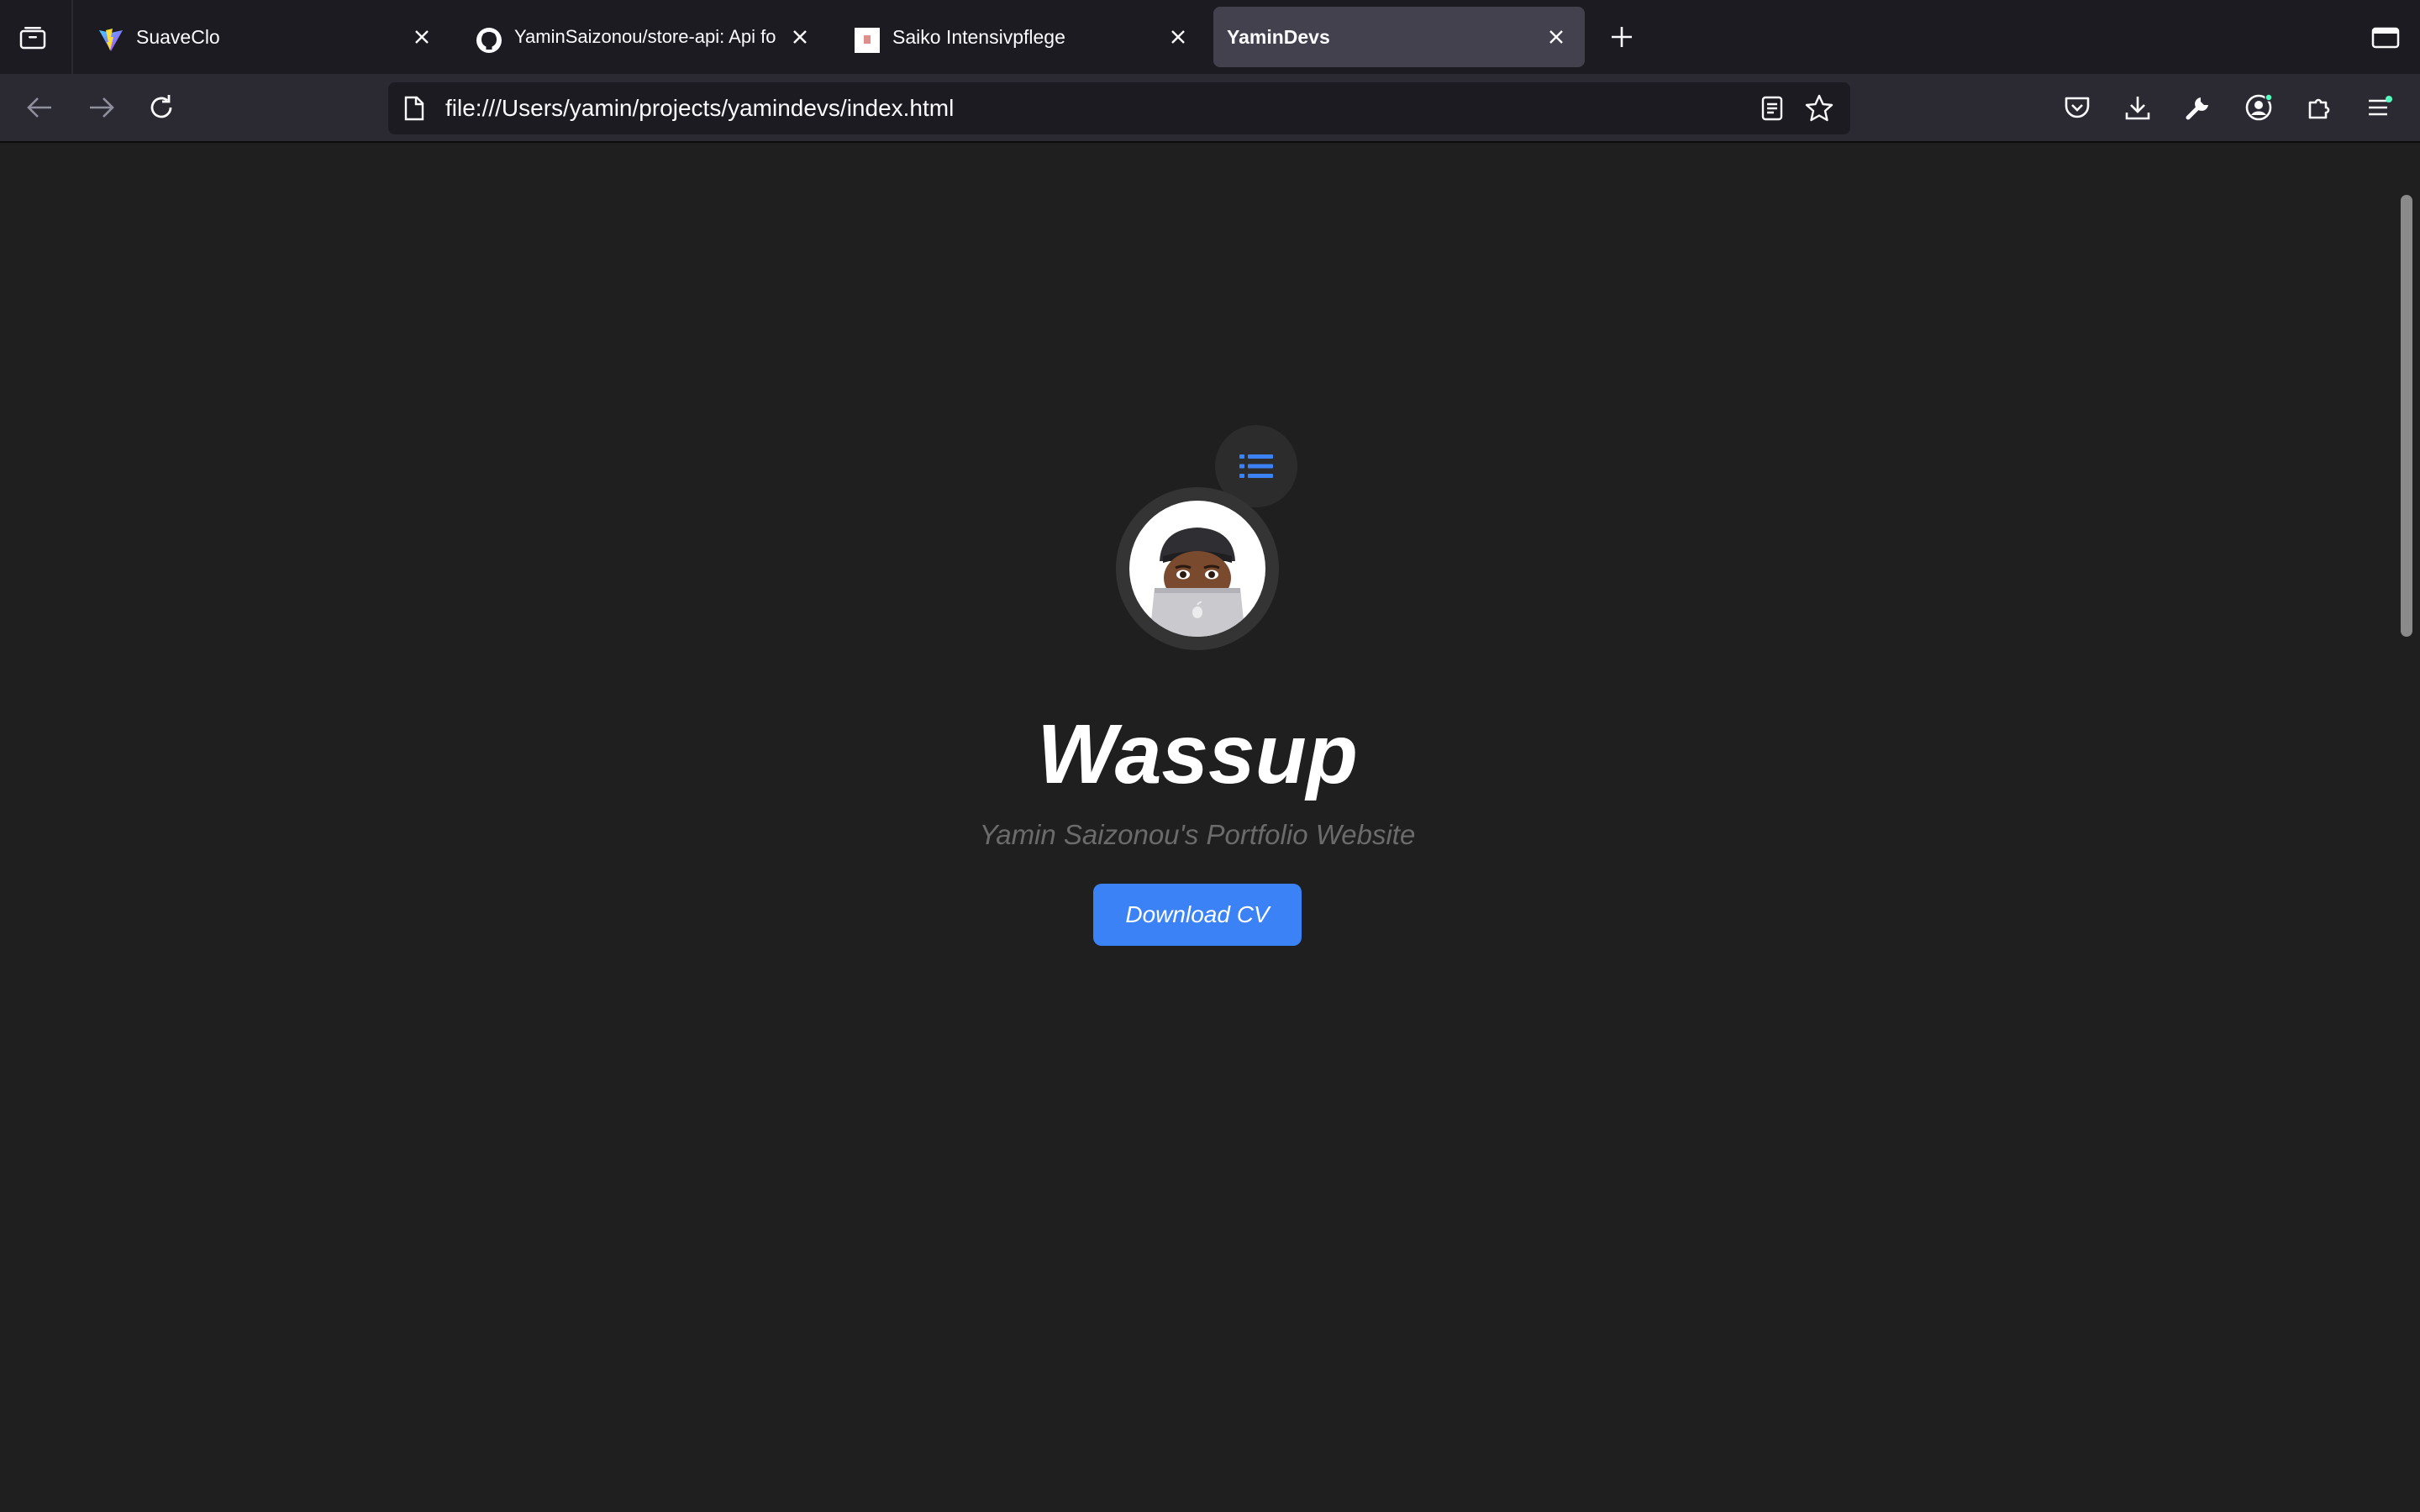 The image size is (2420, 1512). I want to click on site-favicon-icon, so click(868, 40).